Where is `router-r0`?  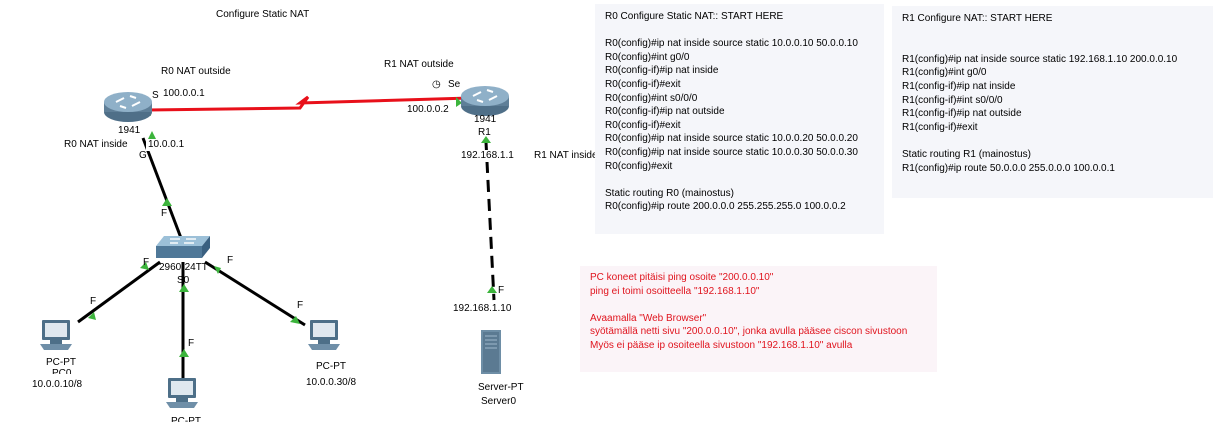 router-r0 is located at coordinates (128, 106).